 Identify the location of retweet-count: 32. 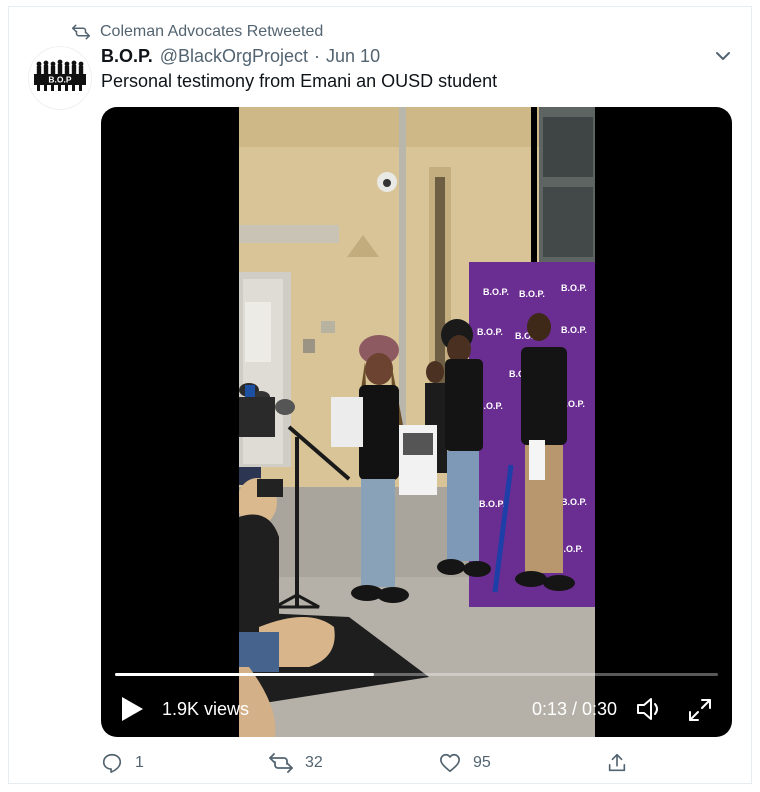
(314, 762).